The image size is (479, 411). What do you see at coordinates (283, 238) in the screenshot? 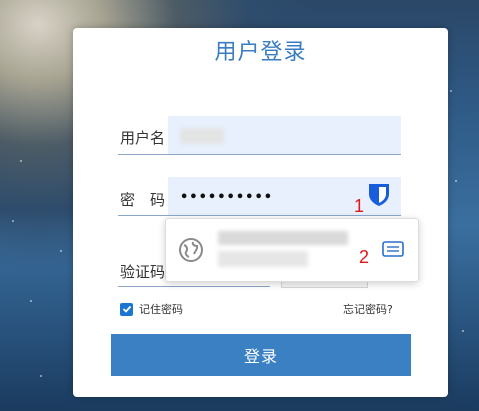
I see `autofill-item-title-redacted` at bounding box center [283, 238].